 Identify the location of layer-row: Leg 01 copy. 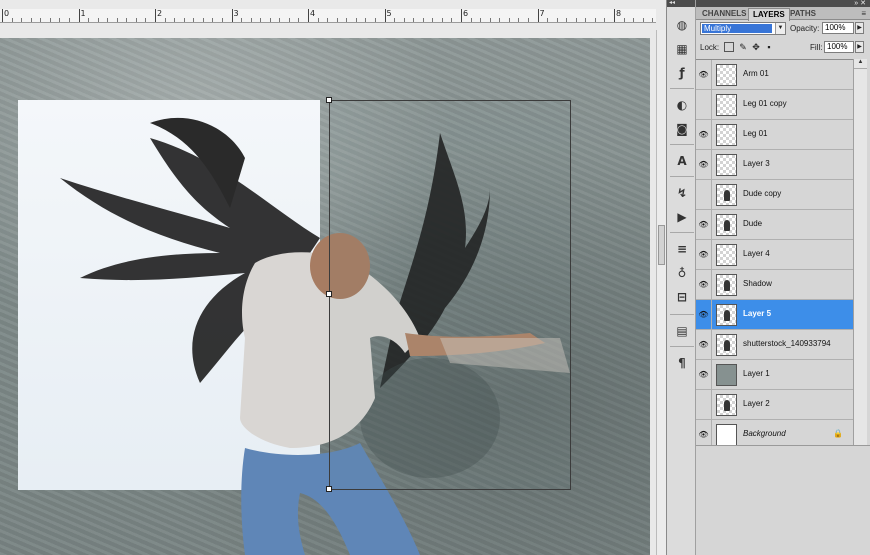
(774, 105).